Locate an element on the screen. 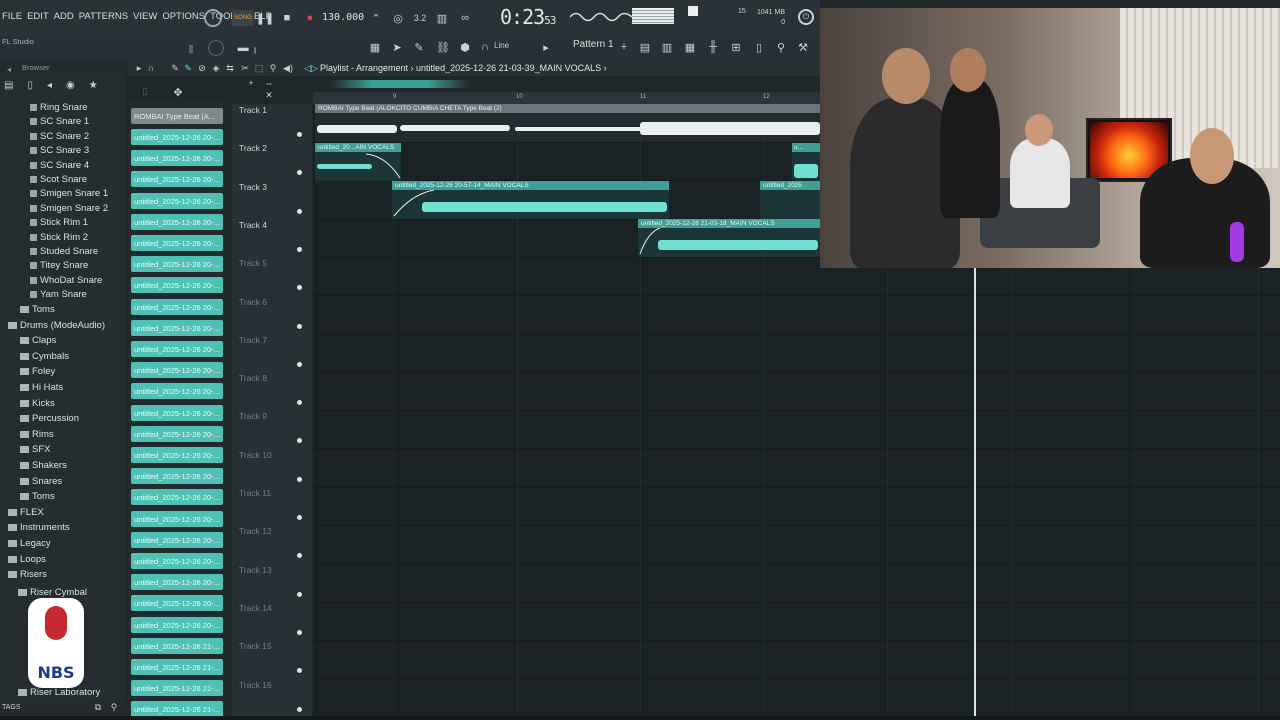 The width and height of the screenshot is (1280, 720). track-label: Track 15 is located at coordinates (255, 646).